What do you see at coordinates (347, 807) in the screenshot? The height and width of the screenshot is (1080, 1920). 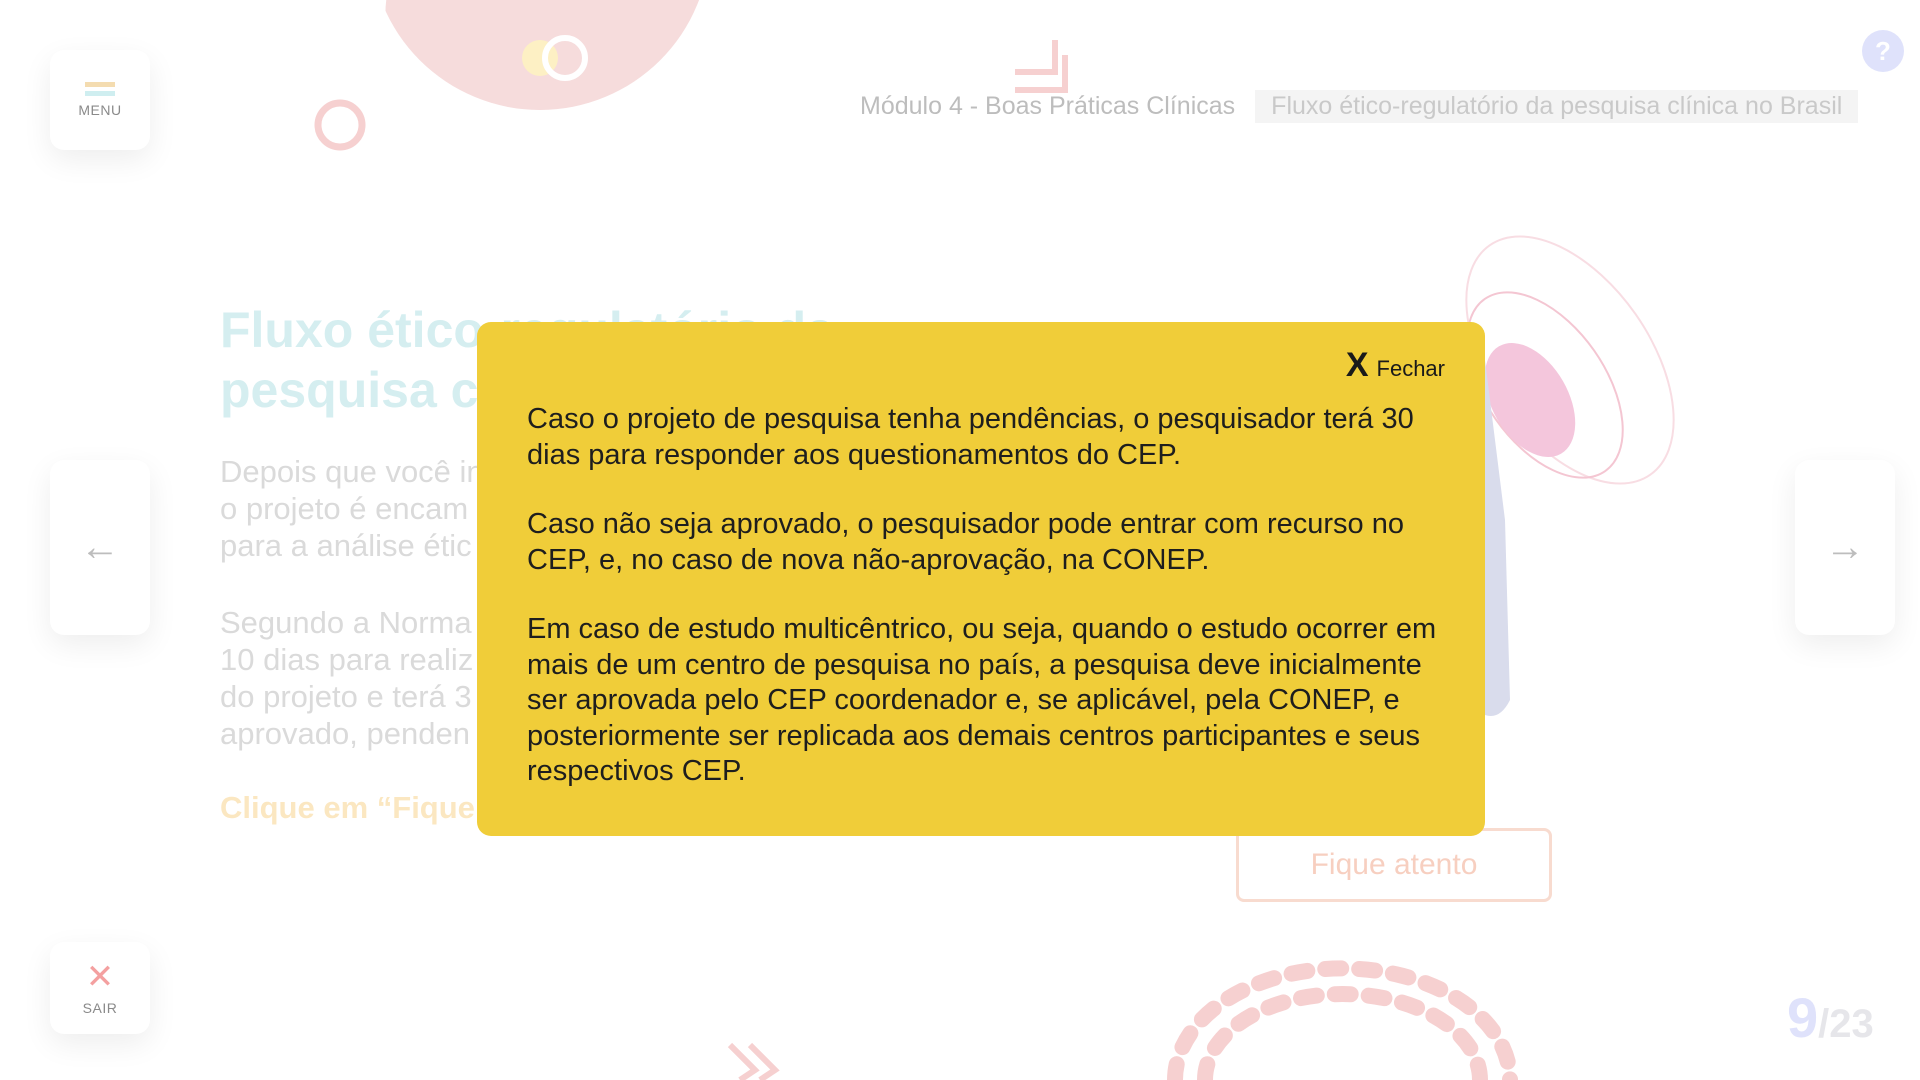 I see `cta-text: Clique em “Fique` at bounding box center [347, 807].